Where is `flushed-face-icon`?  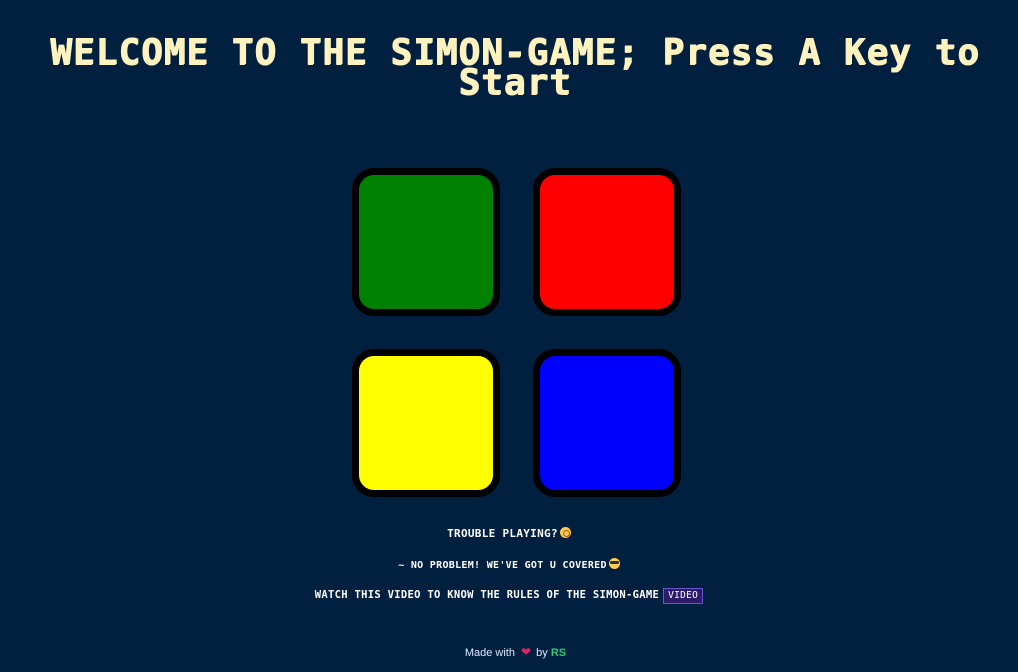
flushed-face-icon is located at coordinates (565, 532).